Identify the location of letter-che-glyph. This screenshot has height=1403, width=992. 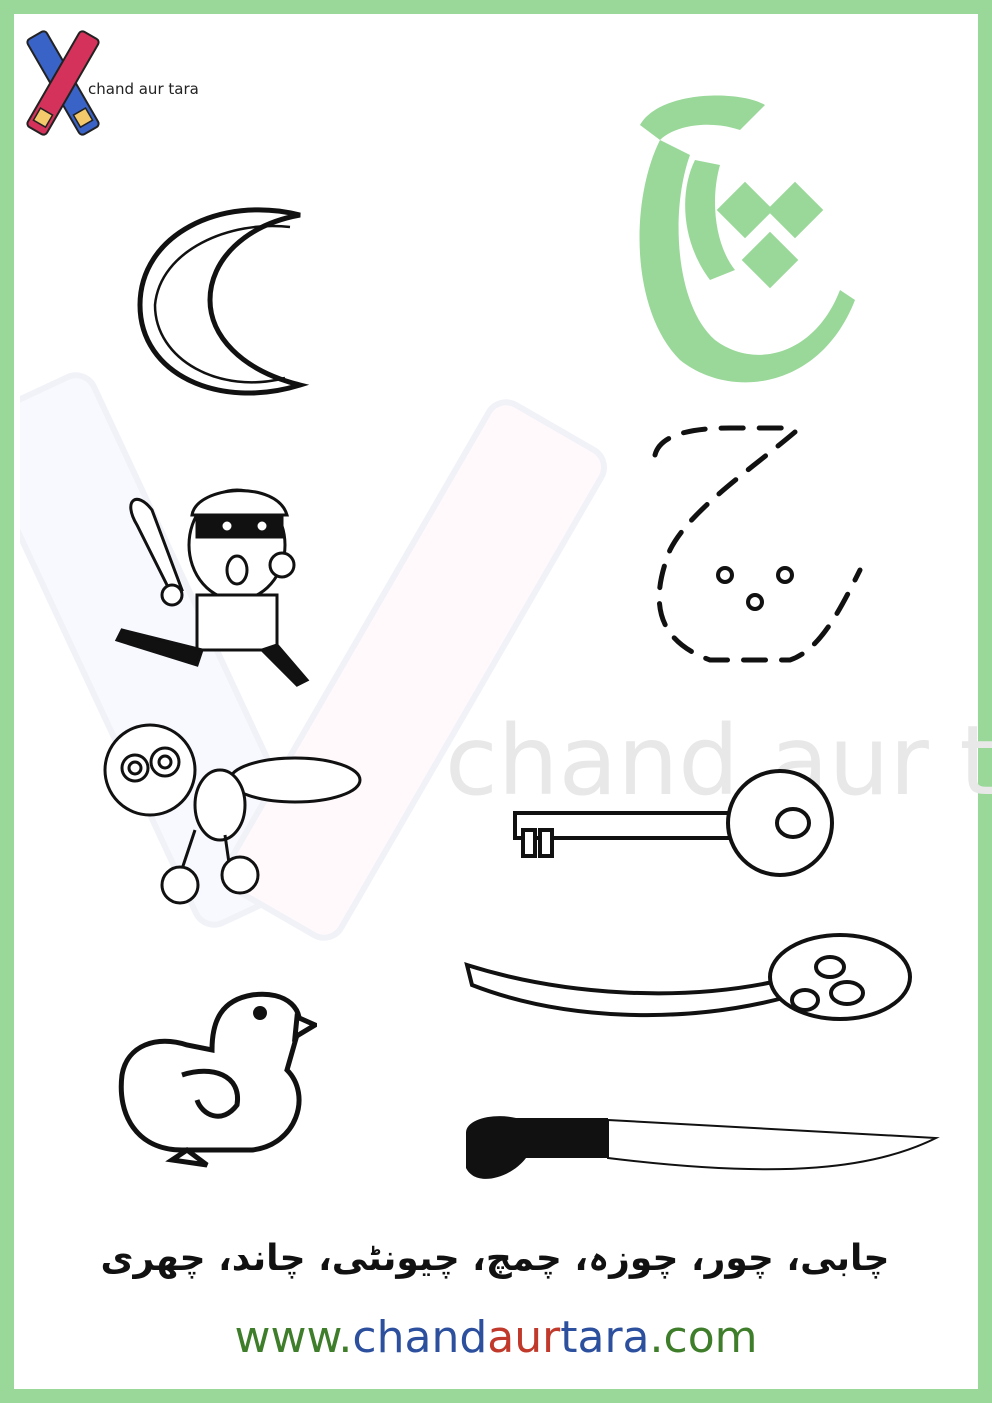
(747, 239).